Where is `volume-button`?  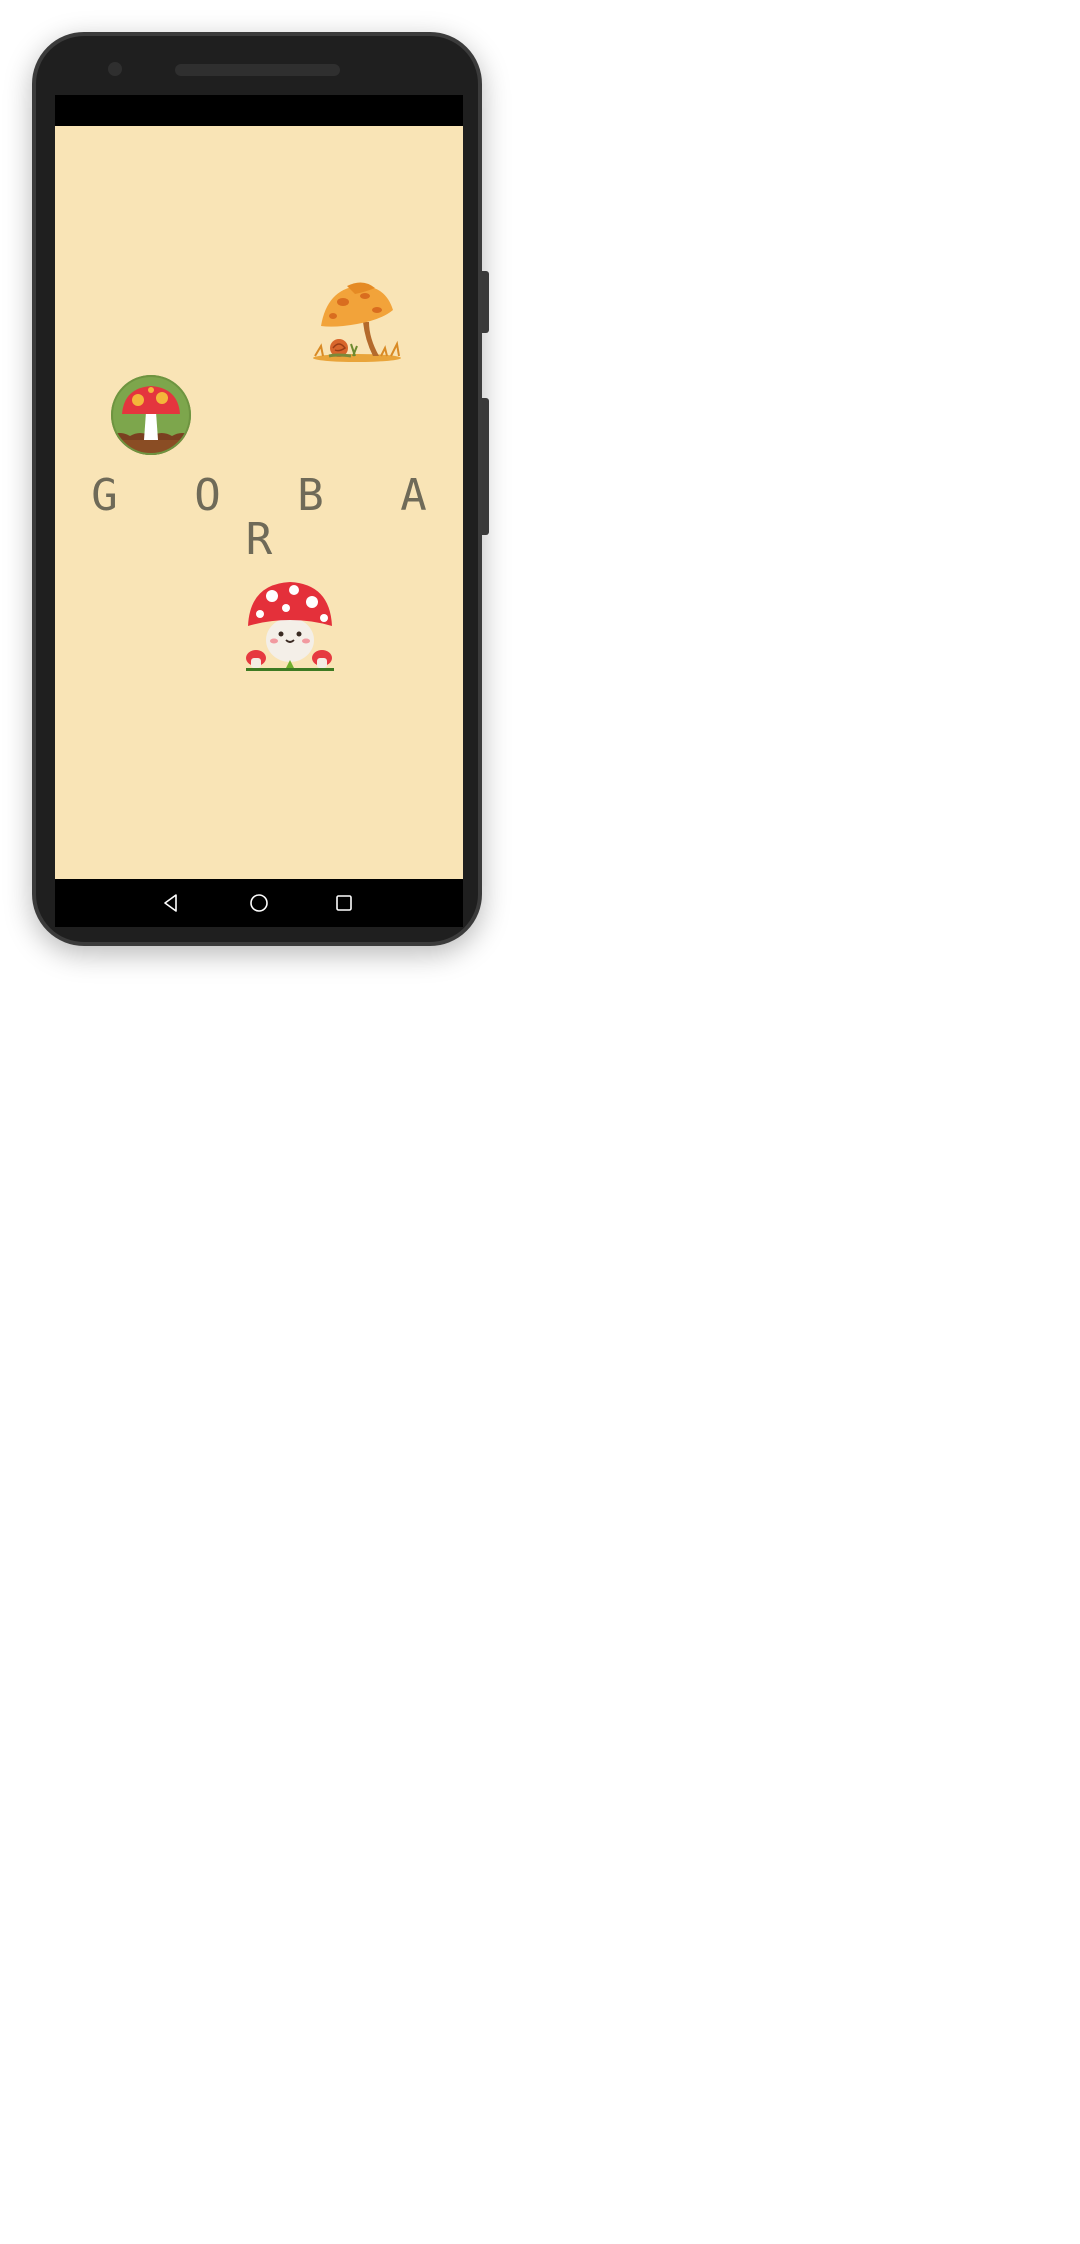
volume-button is located at coordinates (485, 466).